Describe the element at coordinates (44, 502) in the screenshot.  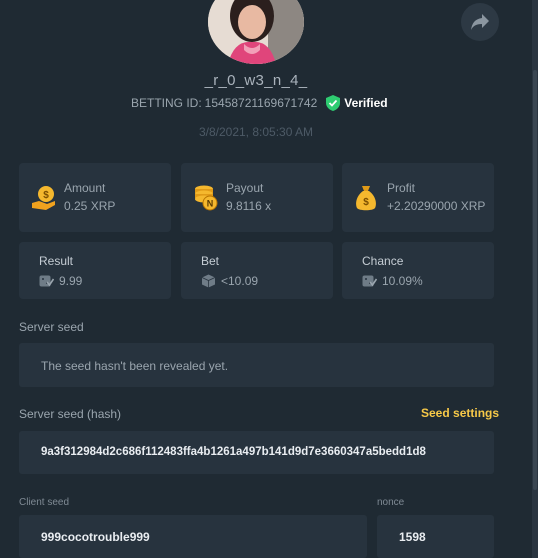
I see `client-seed-label: Client seed` at that location.